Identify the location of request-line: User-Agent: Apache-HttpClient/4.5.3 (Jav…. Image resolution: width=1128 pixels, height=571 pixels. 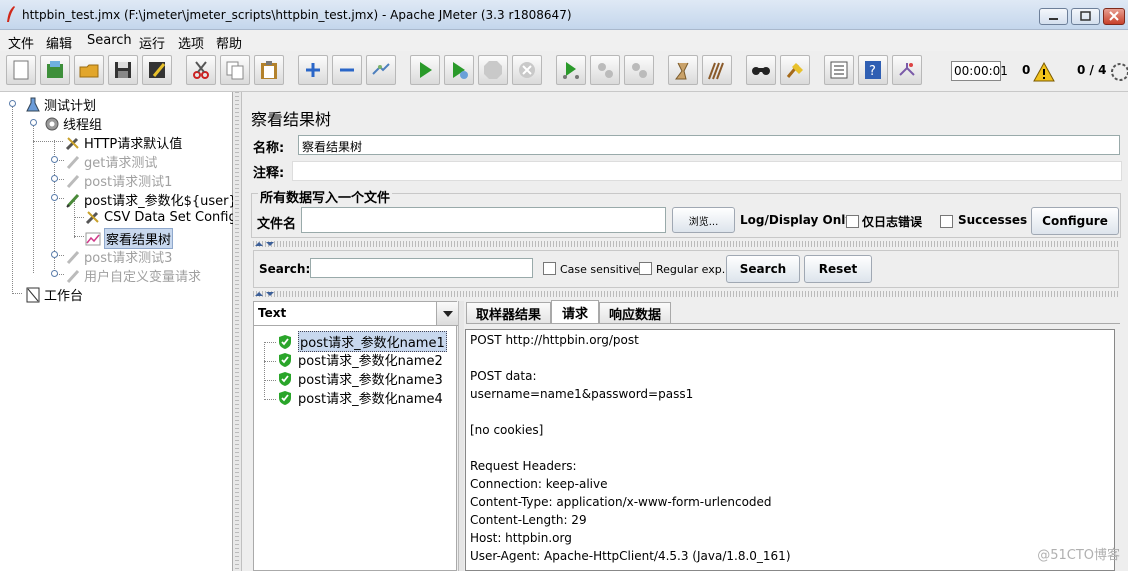
(630, 556).